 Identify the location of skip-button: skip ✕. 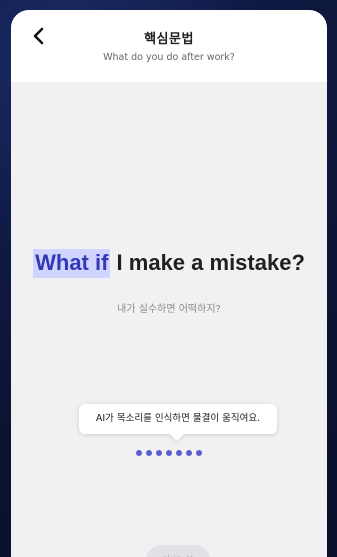
(178, 551).